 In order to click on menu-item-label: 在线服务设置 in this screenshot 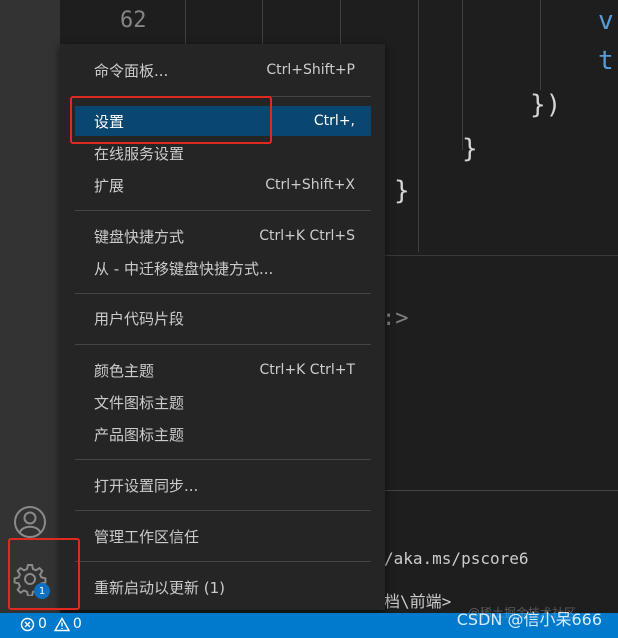, I will do `click(139, 153)`.